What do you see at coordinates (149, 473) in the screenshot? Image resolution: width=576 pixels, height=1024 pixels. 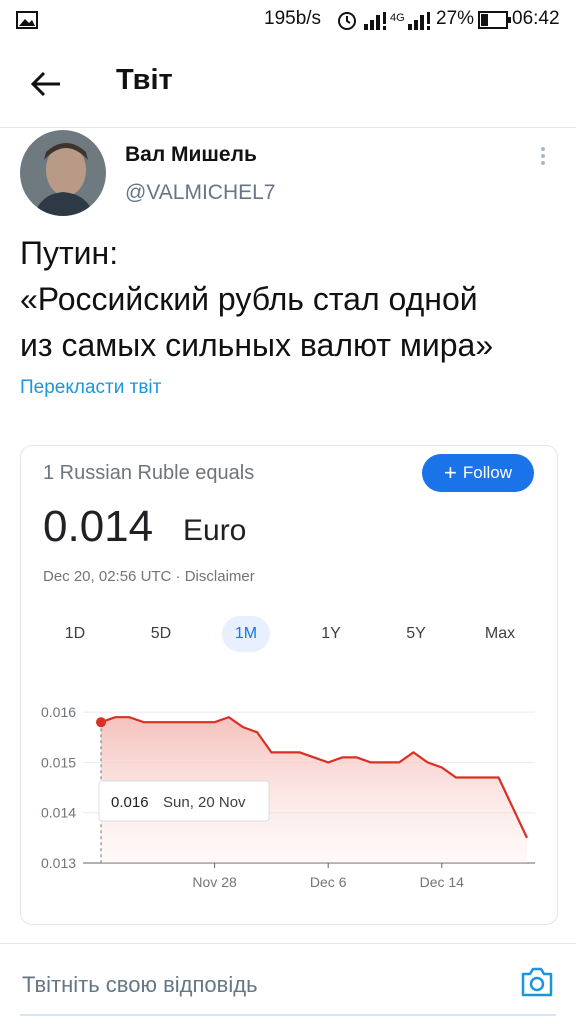 I see `card-header: 1 Russian Ruble equals` at bounding box center [149, 473].